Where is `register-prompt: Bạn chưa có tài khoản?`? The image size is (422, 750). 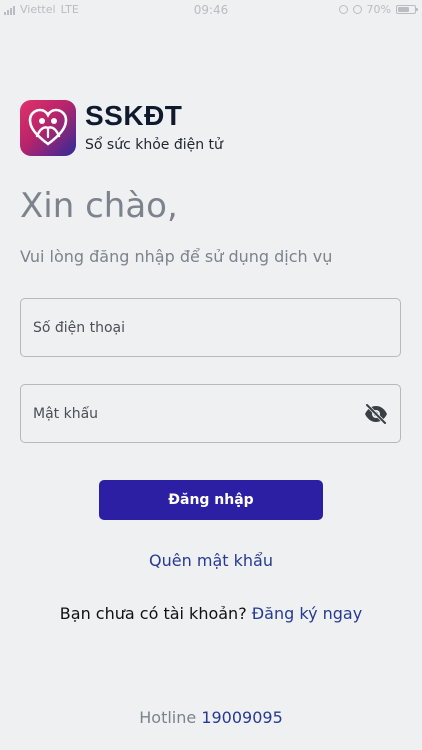
register-prompt: Bạn chưa có tài khoản? is located at coordinates (153, 613).